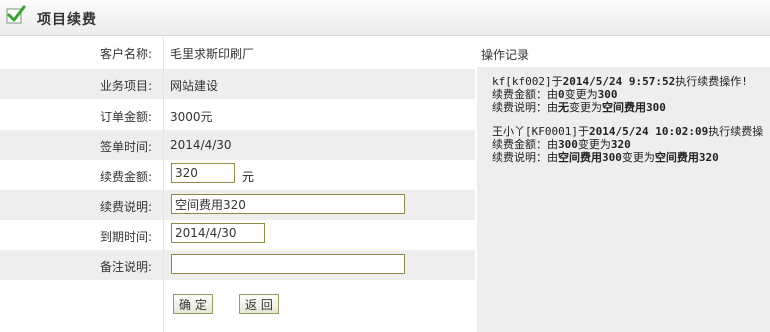  What do you see at coordinates (385, 18) in the screenshot?
I see `page-header: 项目续费` at bounding box center [385, 18].